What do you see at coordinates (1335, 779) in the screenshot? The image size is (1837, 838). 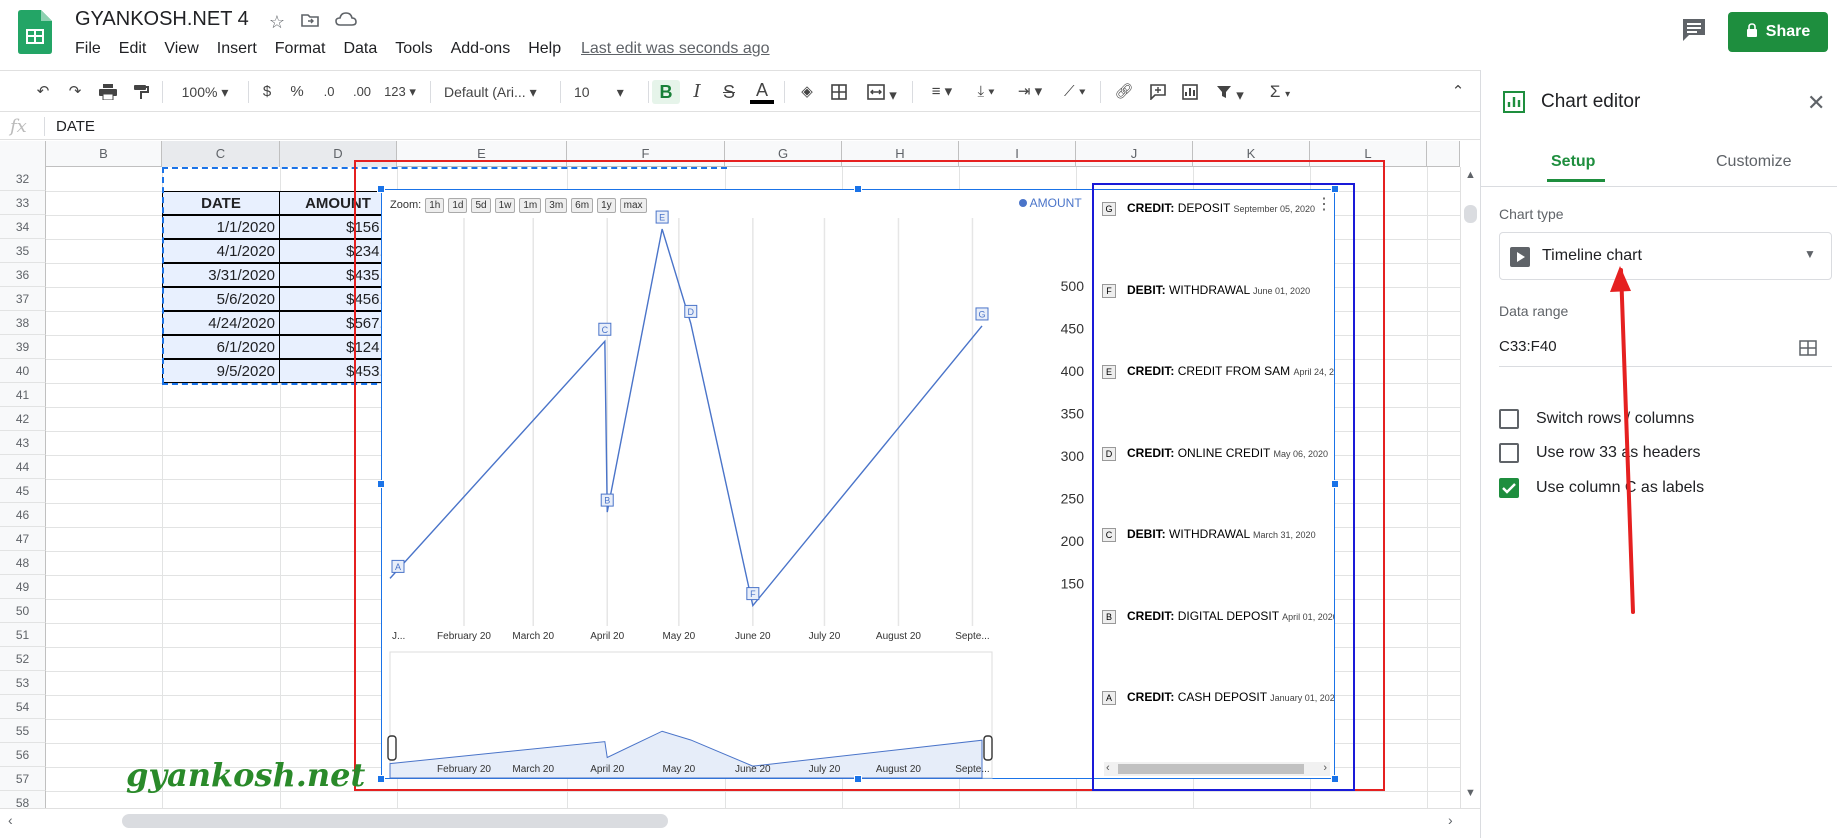 I see `resize-handle-br` at bounding box center [1335, 779].